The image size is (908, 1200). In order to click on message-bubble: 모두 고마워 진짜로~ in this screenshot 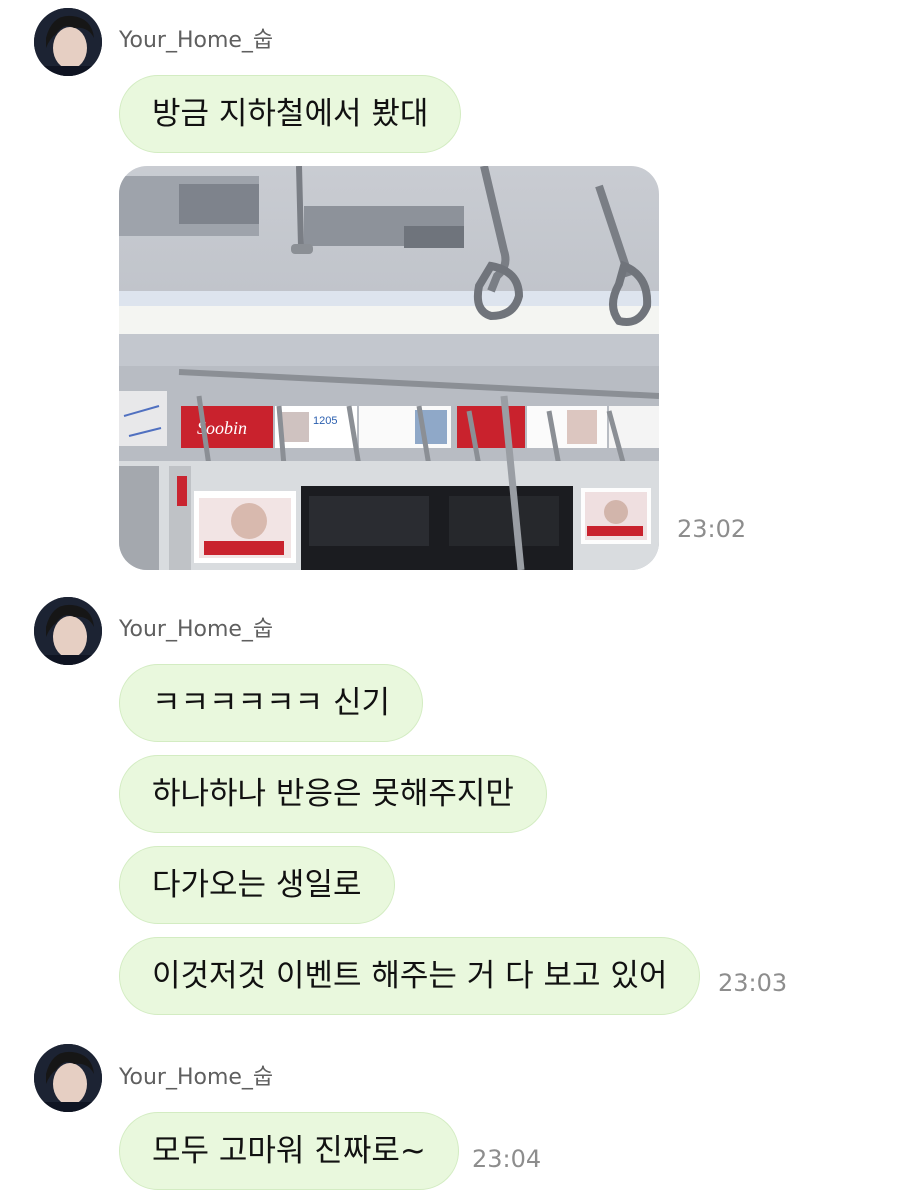, I will do `click(289, 1151)`.